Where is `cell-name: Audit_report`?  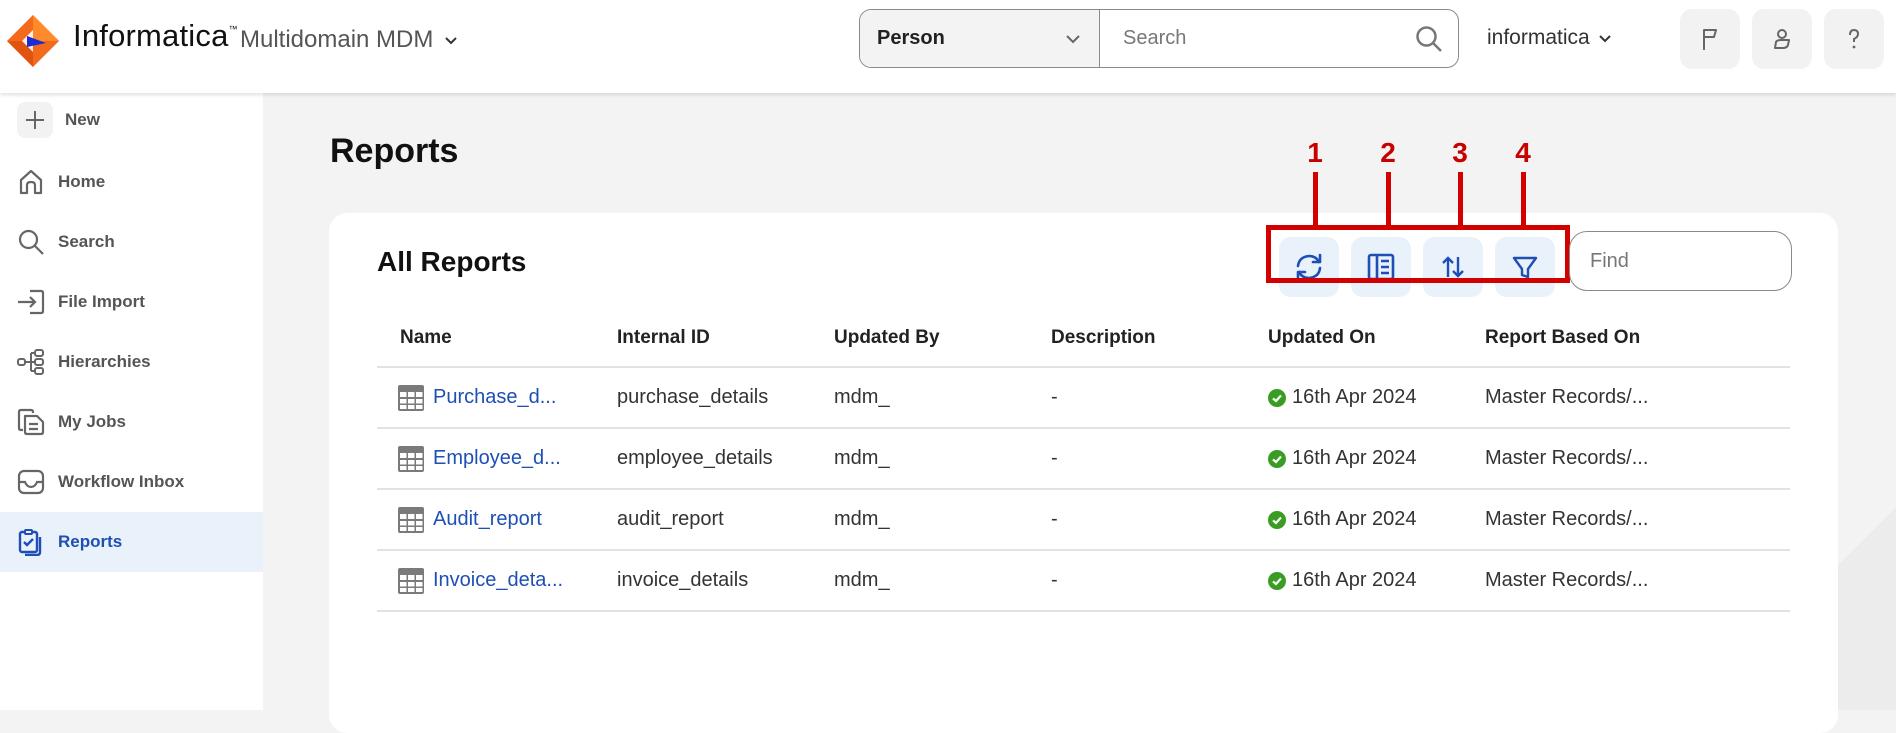
cell-name: Audit_report is located at coordinates (485, 520).